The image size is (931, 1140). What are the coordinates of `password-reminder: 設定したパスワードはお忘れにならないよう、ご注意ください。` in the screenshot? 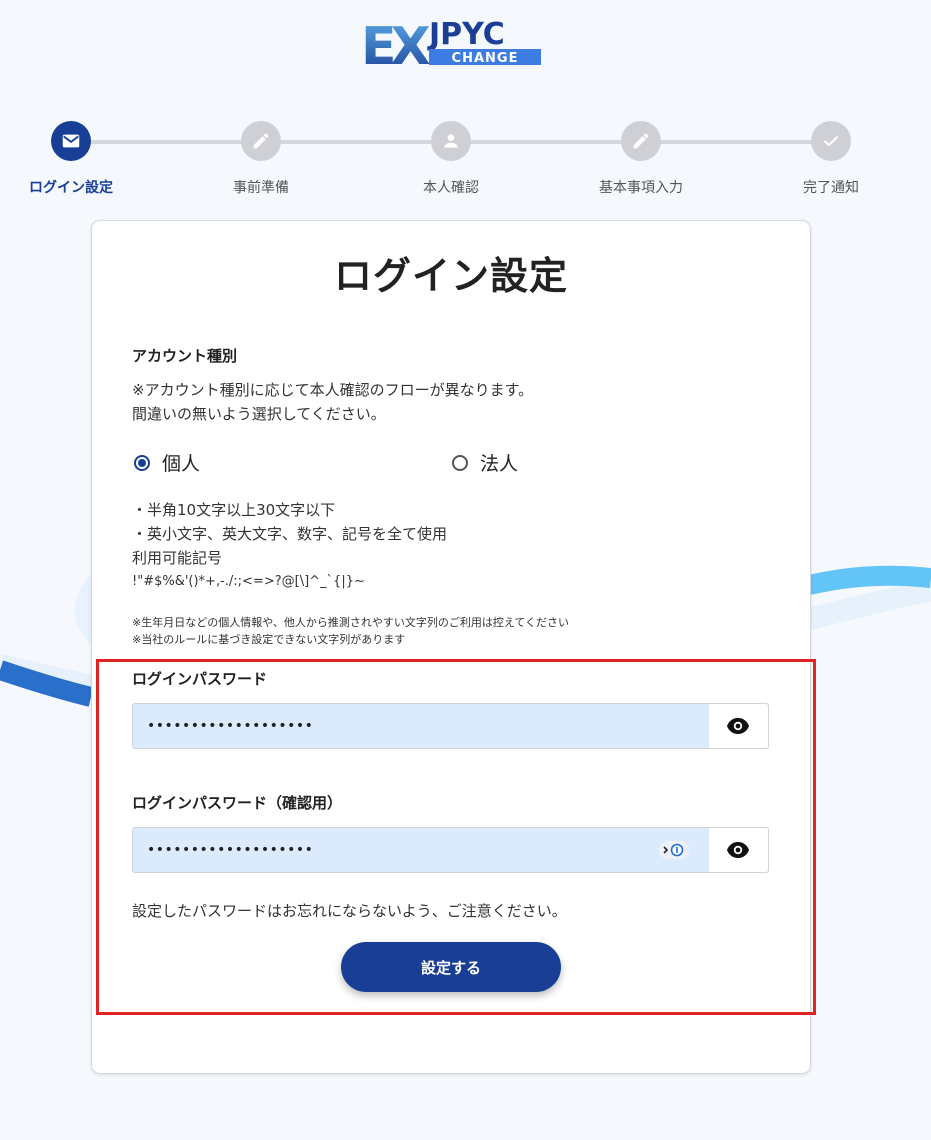 It's located at (349, 911).